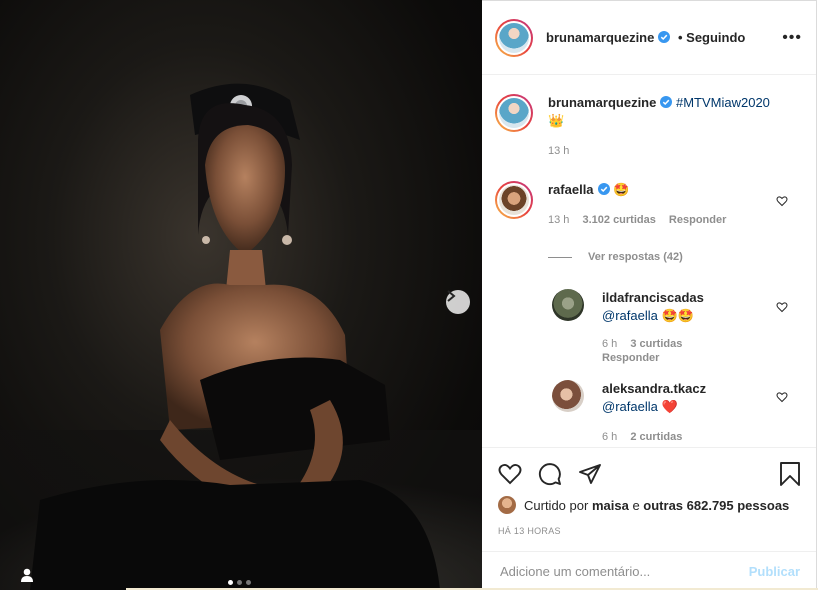 The image size is (818, 590). I want to click on author-username: brunamarquezine, so click(600, 37).